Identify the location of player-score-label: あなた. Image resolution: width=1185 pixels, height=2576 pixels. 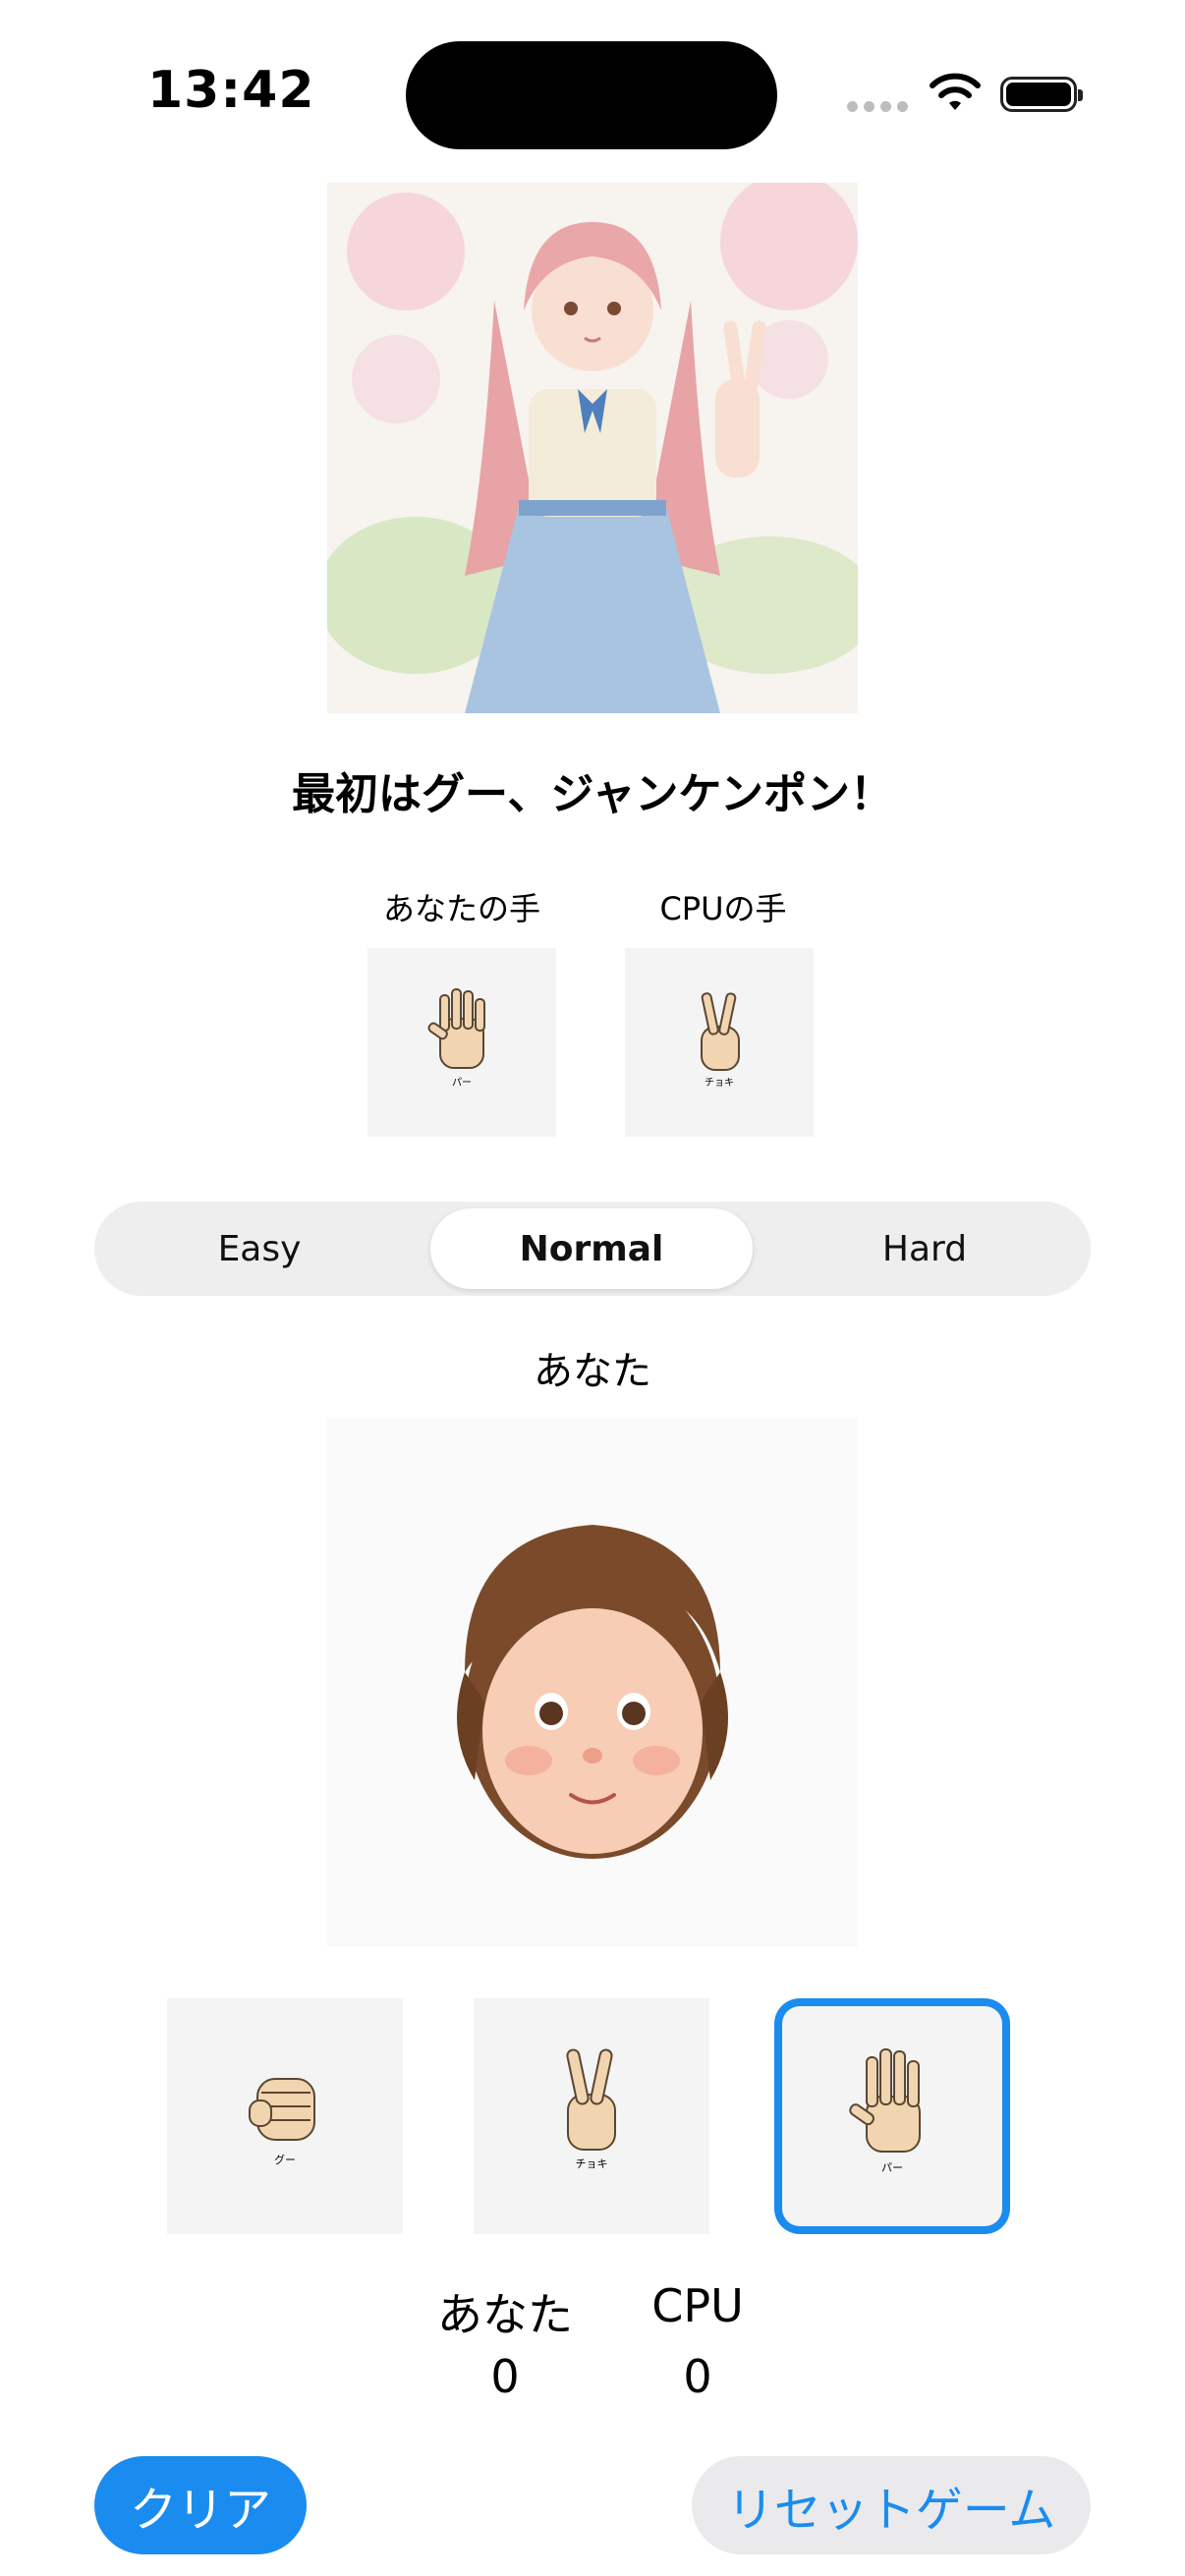
(505, 2314).